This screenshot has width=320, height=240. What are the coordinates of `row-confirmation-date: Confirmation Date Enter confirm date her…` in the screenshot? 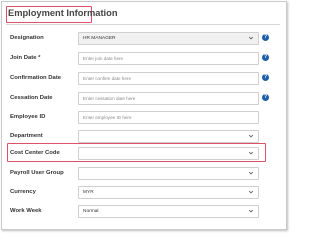 It's located at (145, 80).